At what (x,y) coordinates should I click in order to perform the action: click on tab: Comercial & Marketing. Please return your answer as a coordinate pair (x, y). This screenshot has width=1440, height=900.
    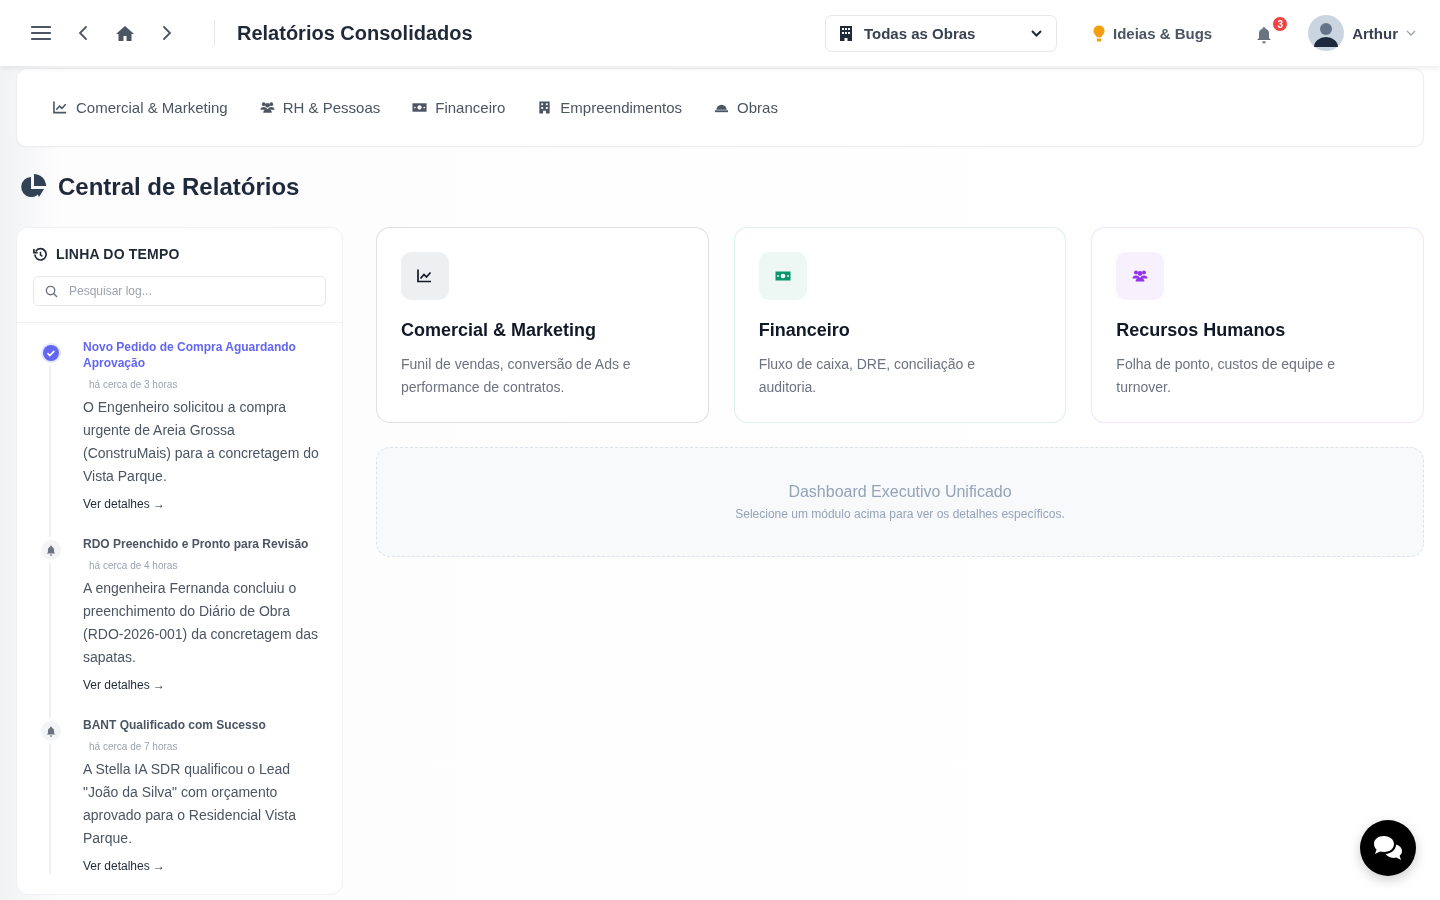
    Looking at the image, I should click on (140, 107).